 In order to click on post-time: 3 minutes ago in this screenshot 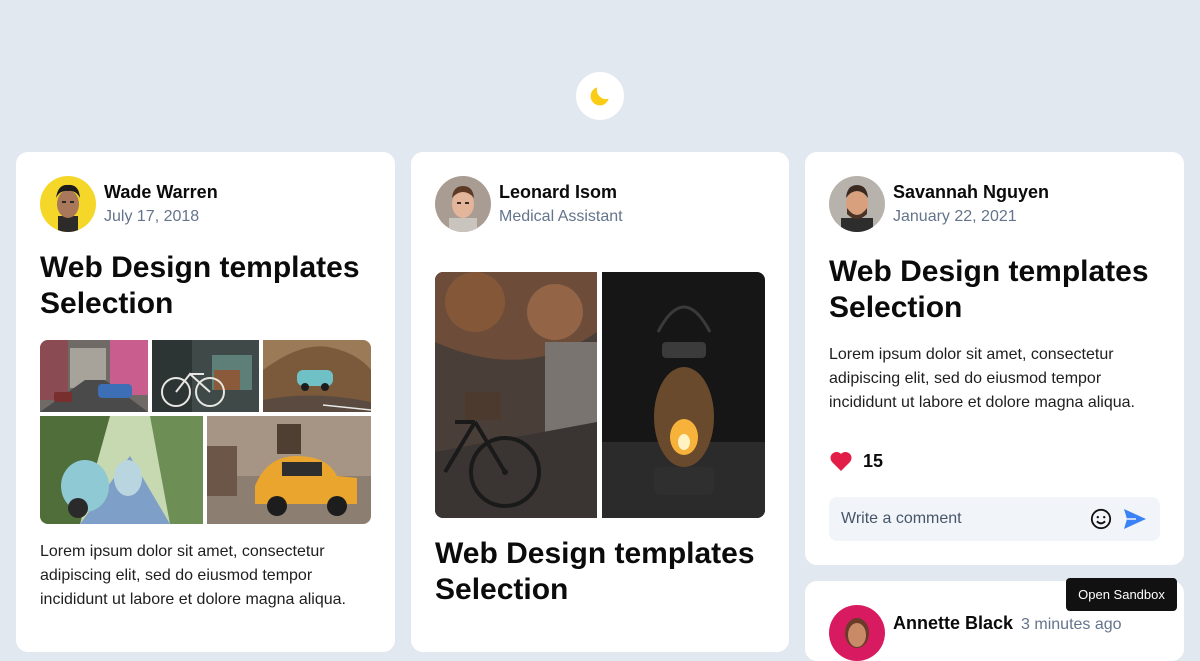, I will do `click(1071, 624)`.